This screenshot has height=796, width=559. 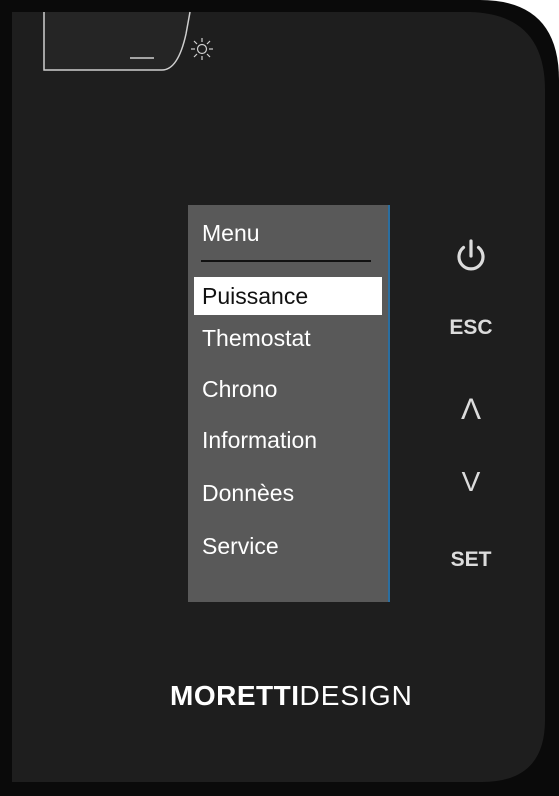 I want to click on set-button: SET, so click(x=471, y=560).